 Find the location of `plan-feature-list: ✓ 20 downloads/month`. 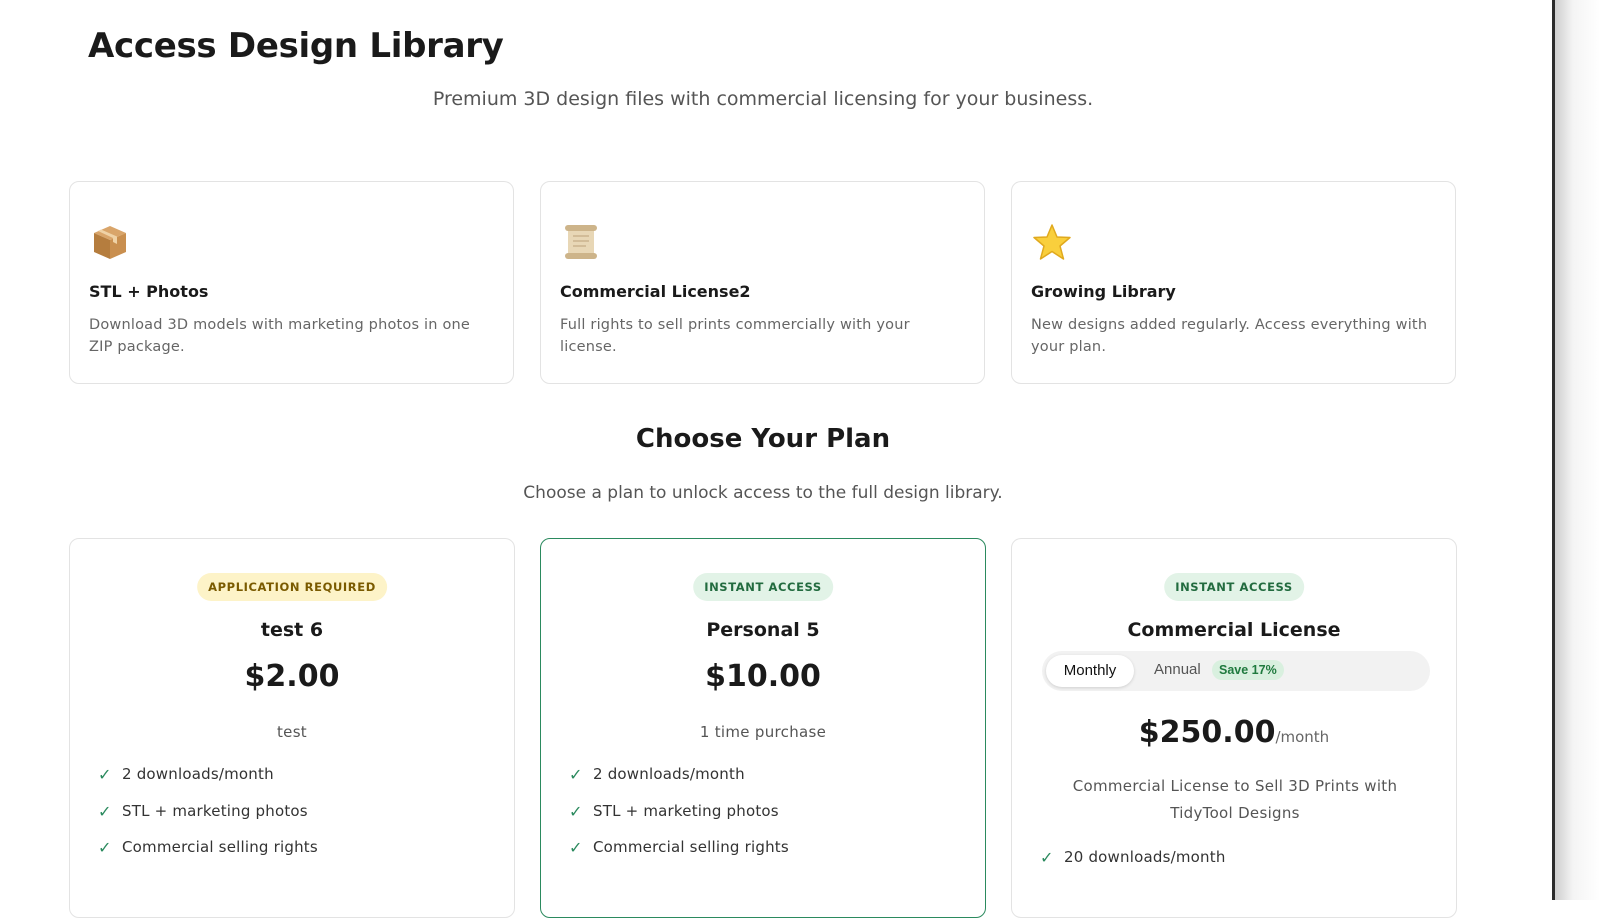

plan-feature-list: ✓ 20 downloads/month is located at coordinates (1133, 866).